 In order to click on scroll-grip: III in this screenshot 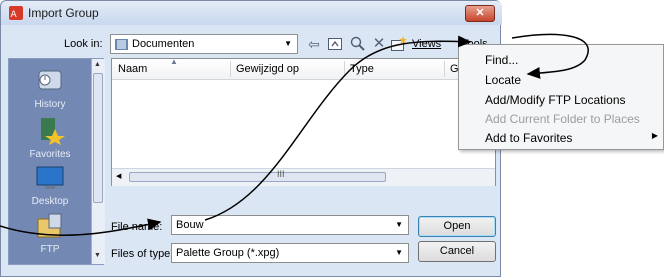, I will do `click(281, 174)`.